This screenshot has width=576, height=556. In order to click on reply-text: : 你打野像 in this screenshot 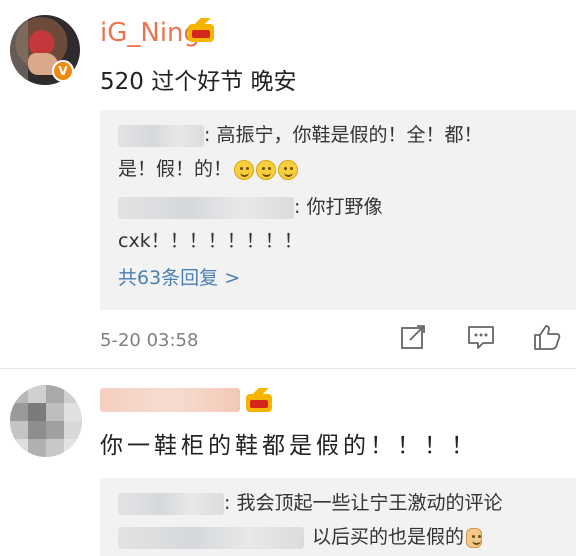, I will do `click(338, 207)`.